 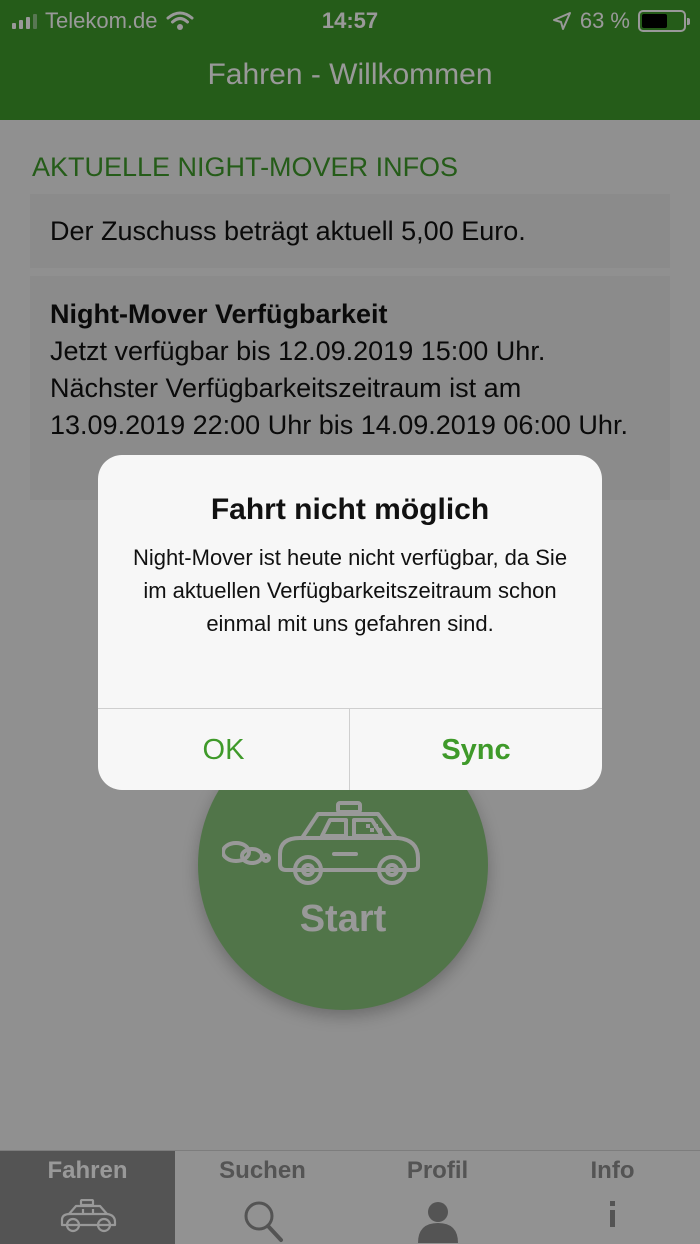 What do you see at coordinates (476, 749) in the screenshot?
I see `sync-button: Sync` at bounding box center [476, 749].